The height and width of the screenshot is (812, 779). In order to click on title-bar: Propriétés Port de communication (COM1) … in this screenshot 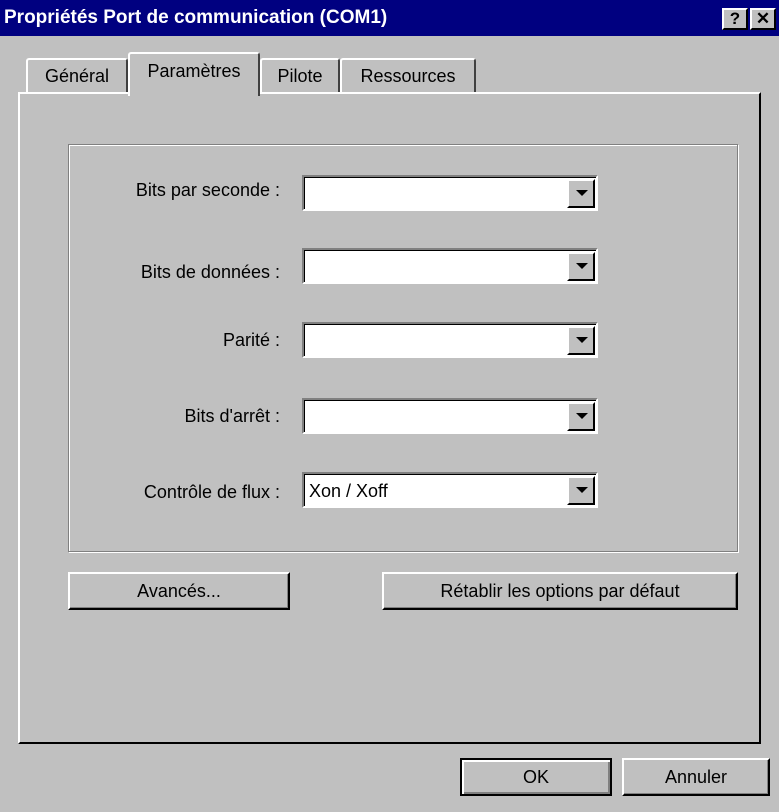, I will do `click(389, 18)`.